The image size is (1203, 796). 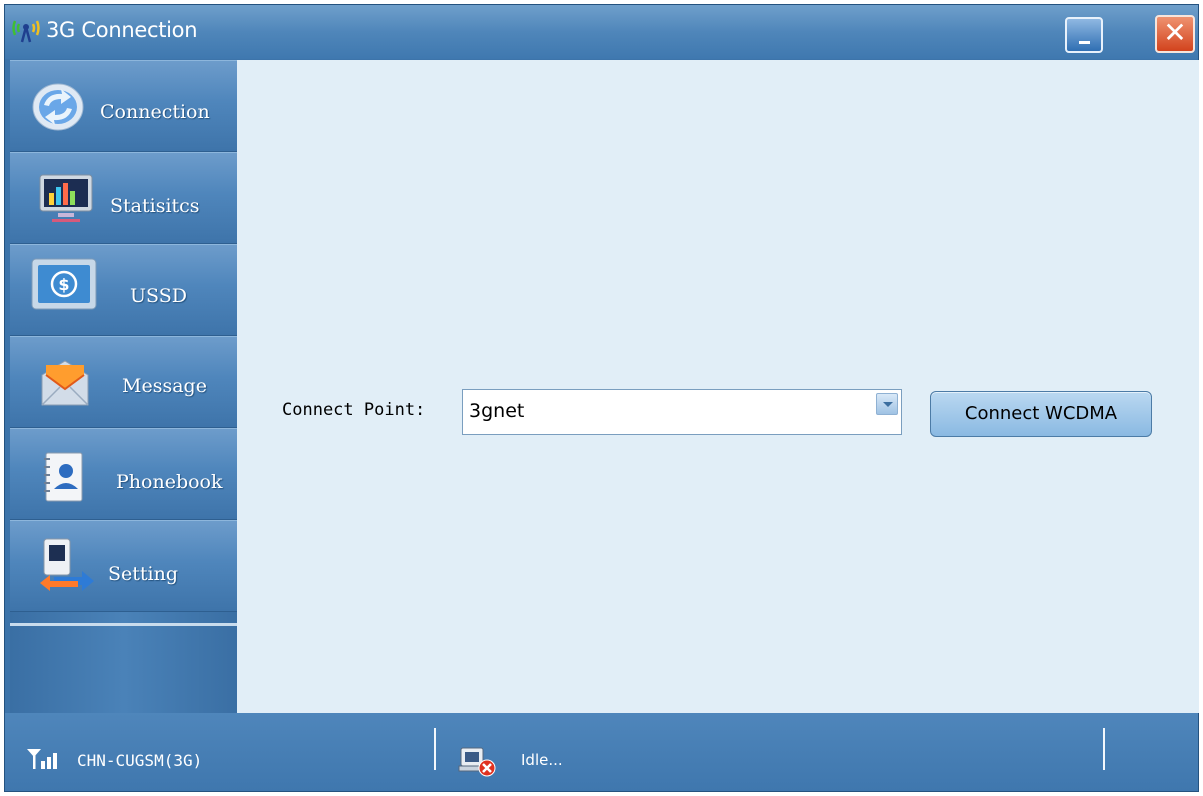 I want to click on minimize-button, so click(x=1084, y=35).